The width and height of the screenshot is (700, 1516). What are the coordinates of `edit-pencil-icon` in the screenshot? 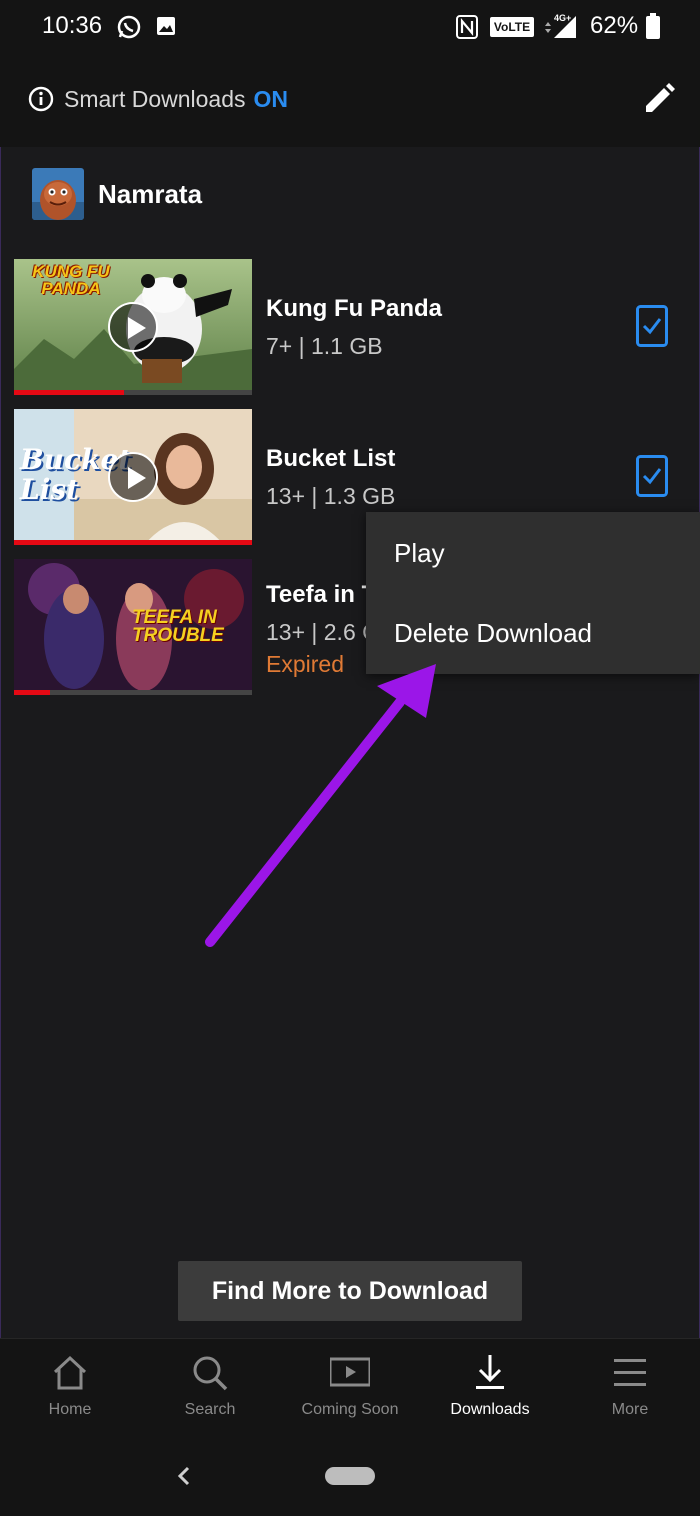 It's located at (659, 99).